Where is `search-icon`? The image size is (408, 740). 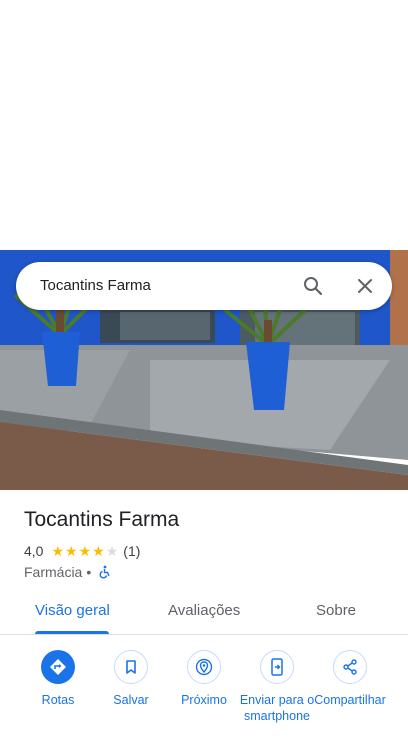
search-icon is located at coordinates (313, 286).